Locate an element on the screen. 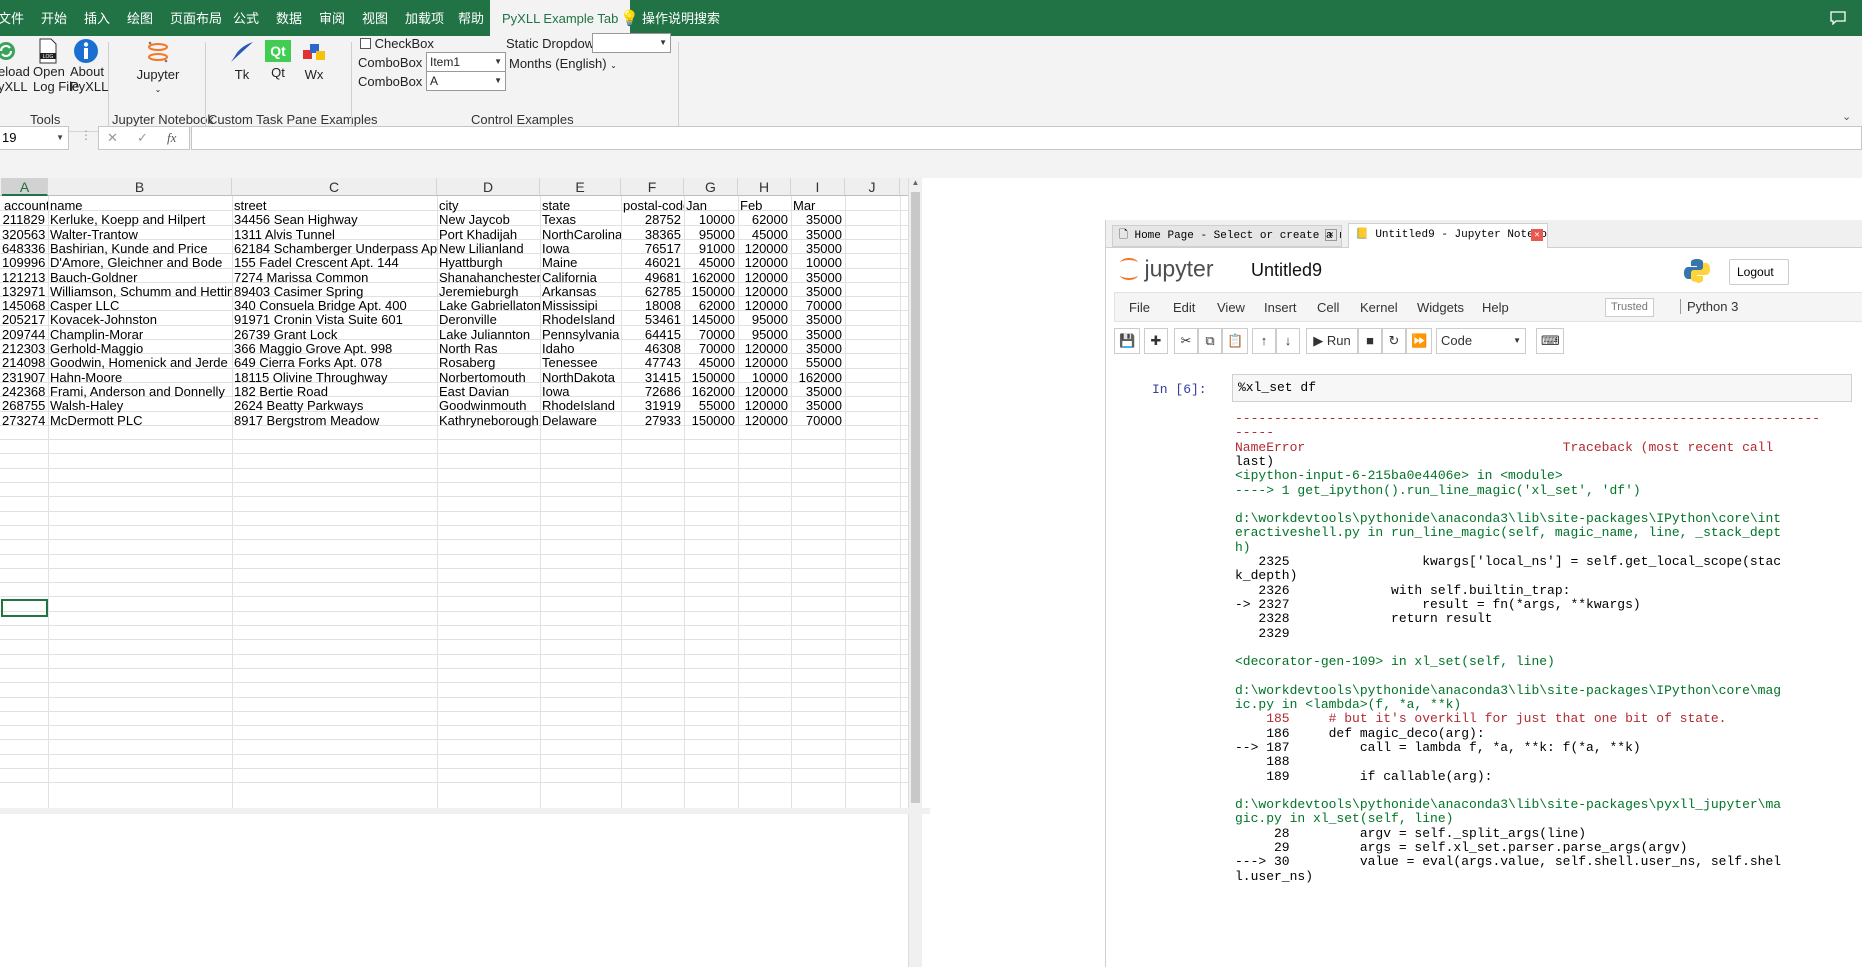 The width and height of the screenshot is (1862, 967). about-pyxll-button: About PyXLL is located at coordinates (89, 66).